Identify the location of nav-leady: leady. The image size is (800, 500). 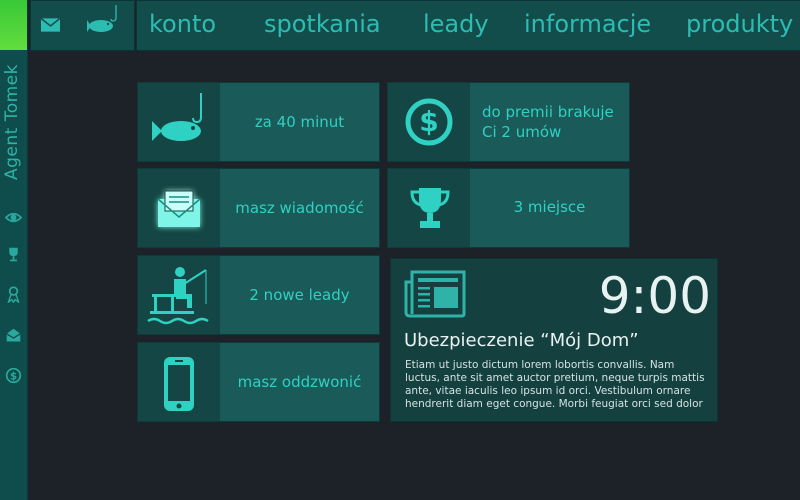
(456, 24).